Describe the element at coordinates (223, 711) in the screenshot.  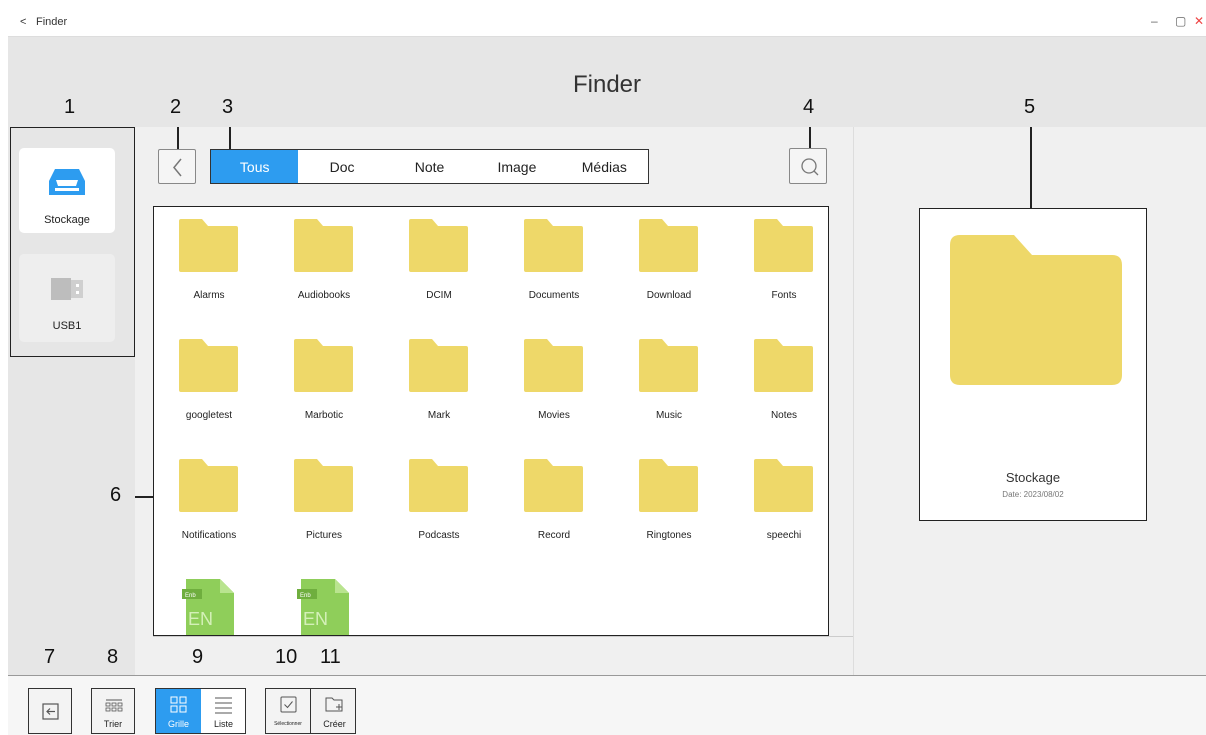
I see `list-view-button: Liste` at that location.